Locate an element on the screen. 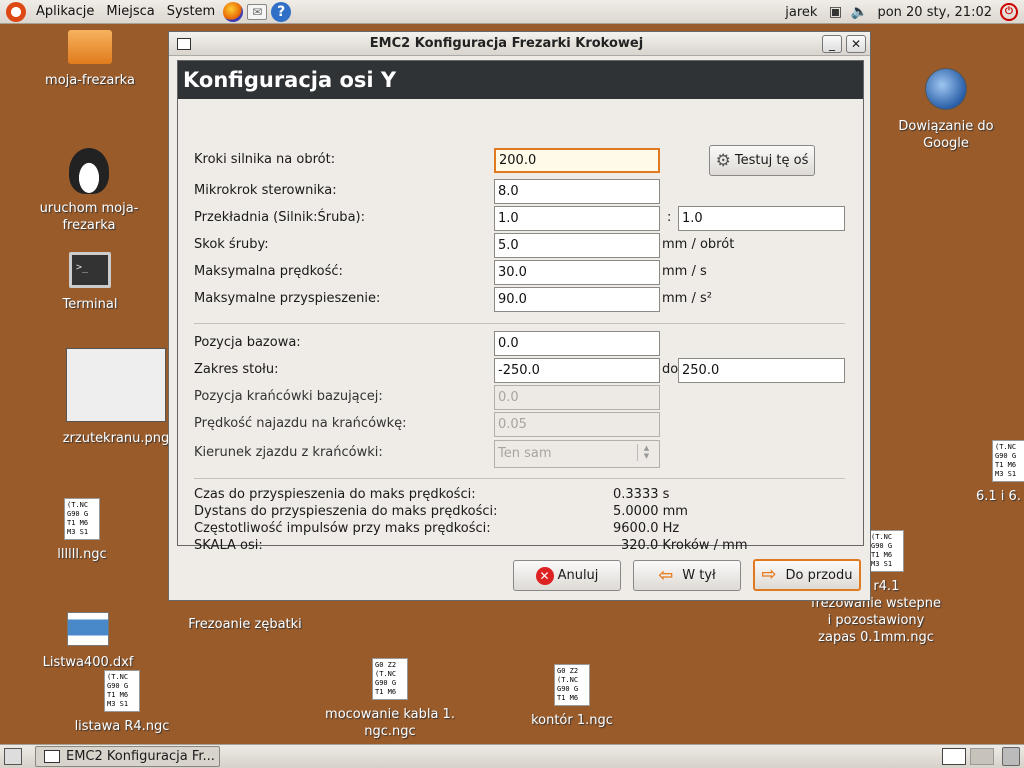  volume-icon: 🔈 is located at coordinates (859, 12).